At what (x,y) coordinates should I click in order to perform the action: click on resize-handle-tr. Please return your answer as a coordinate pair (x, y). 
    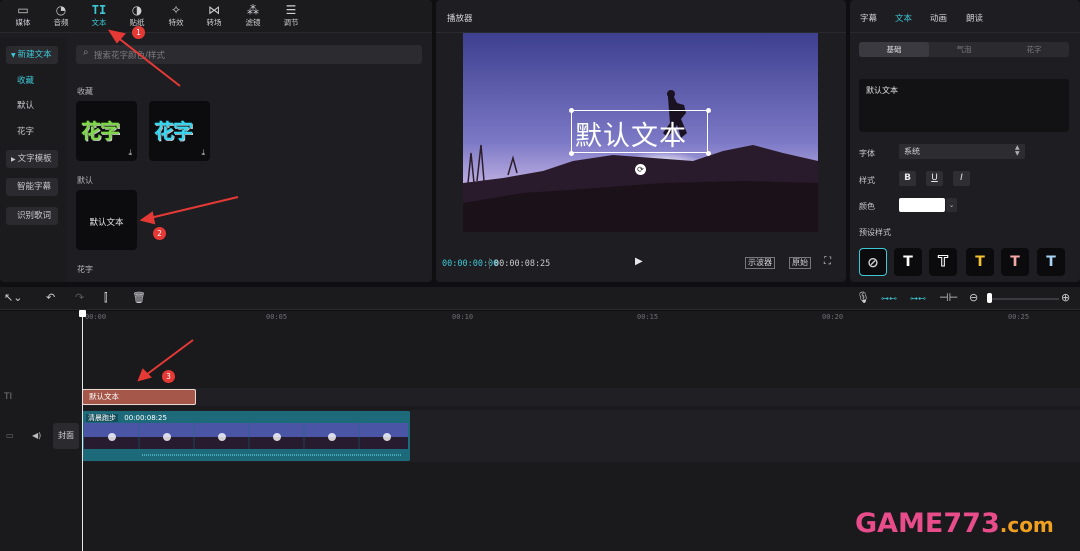
    Looking at the image, I should click on (708, 110).